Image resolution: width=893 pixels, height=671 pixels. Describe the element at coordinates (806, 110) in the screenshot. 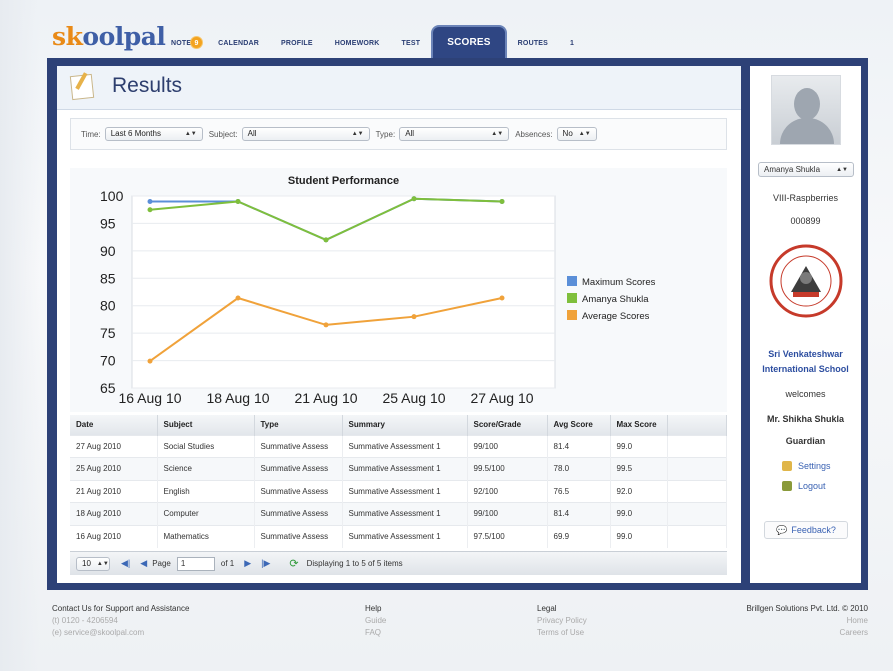

I see `avatar` at that location.